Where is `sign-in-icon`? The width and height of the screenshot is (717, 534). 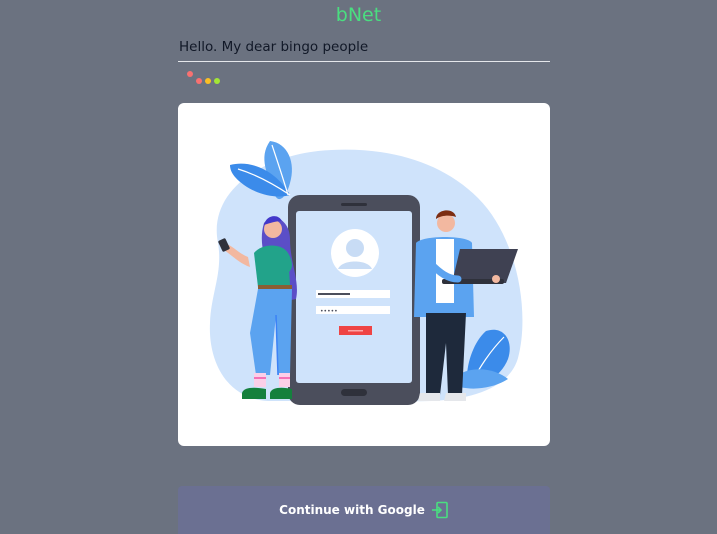 sign-in-icon is located at coordinates (440, 510).